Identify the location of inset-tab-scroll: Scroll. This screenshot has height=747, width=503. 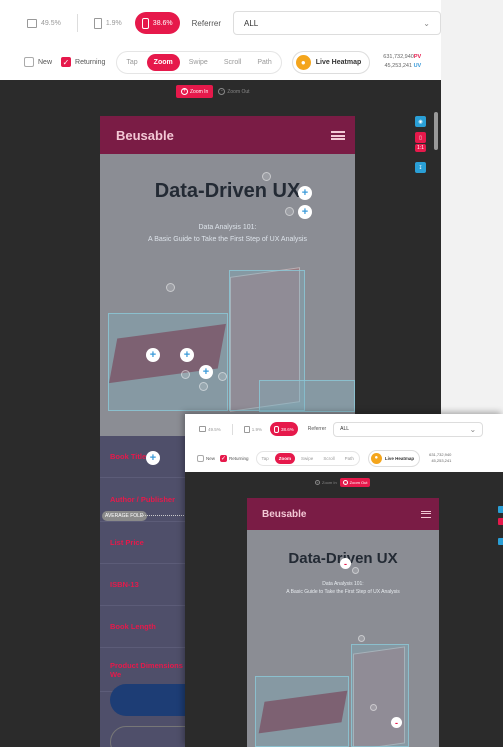
(328, 458).